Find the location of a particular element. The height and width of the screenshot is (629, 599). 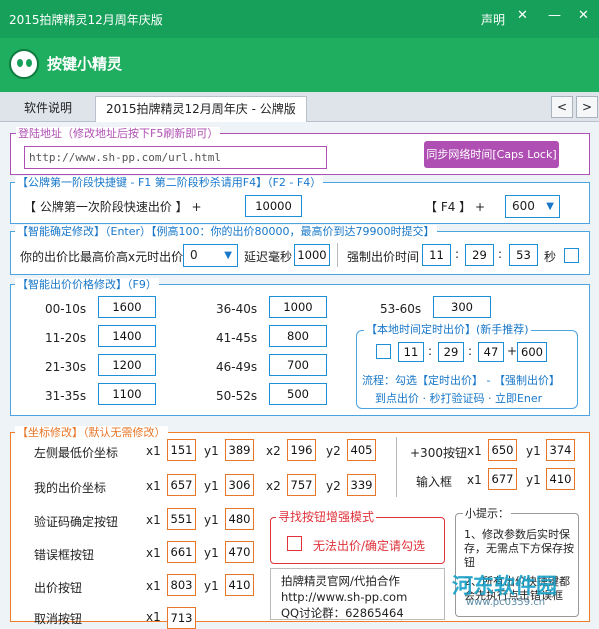

coord-x1: 713 is located at coordinates (181, 618).